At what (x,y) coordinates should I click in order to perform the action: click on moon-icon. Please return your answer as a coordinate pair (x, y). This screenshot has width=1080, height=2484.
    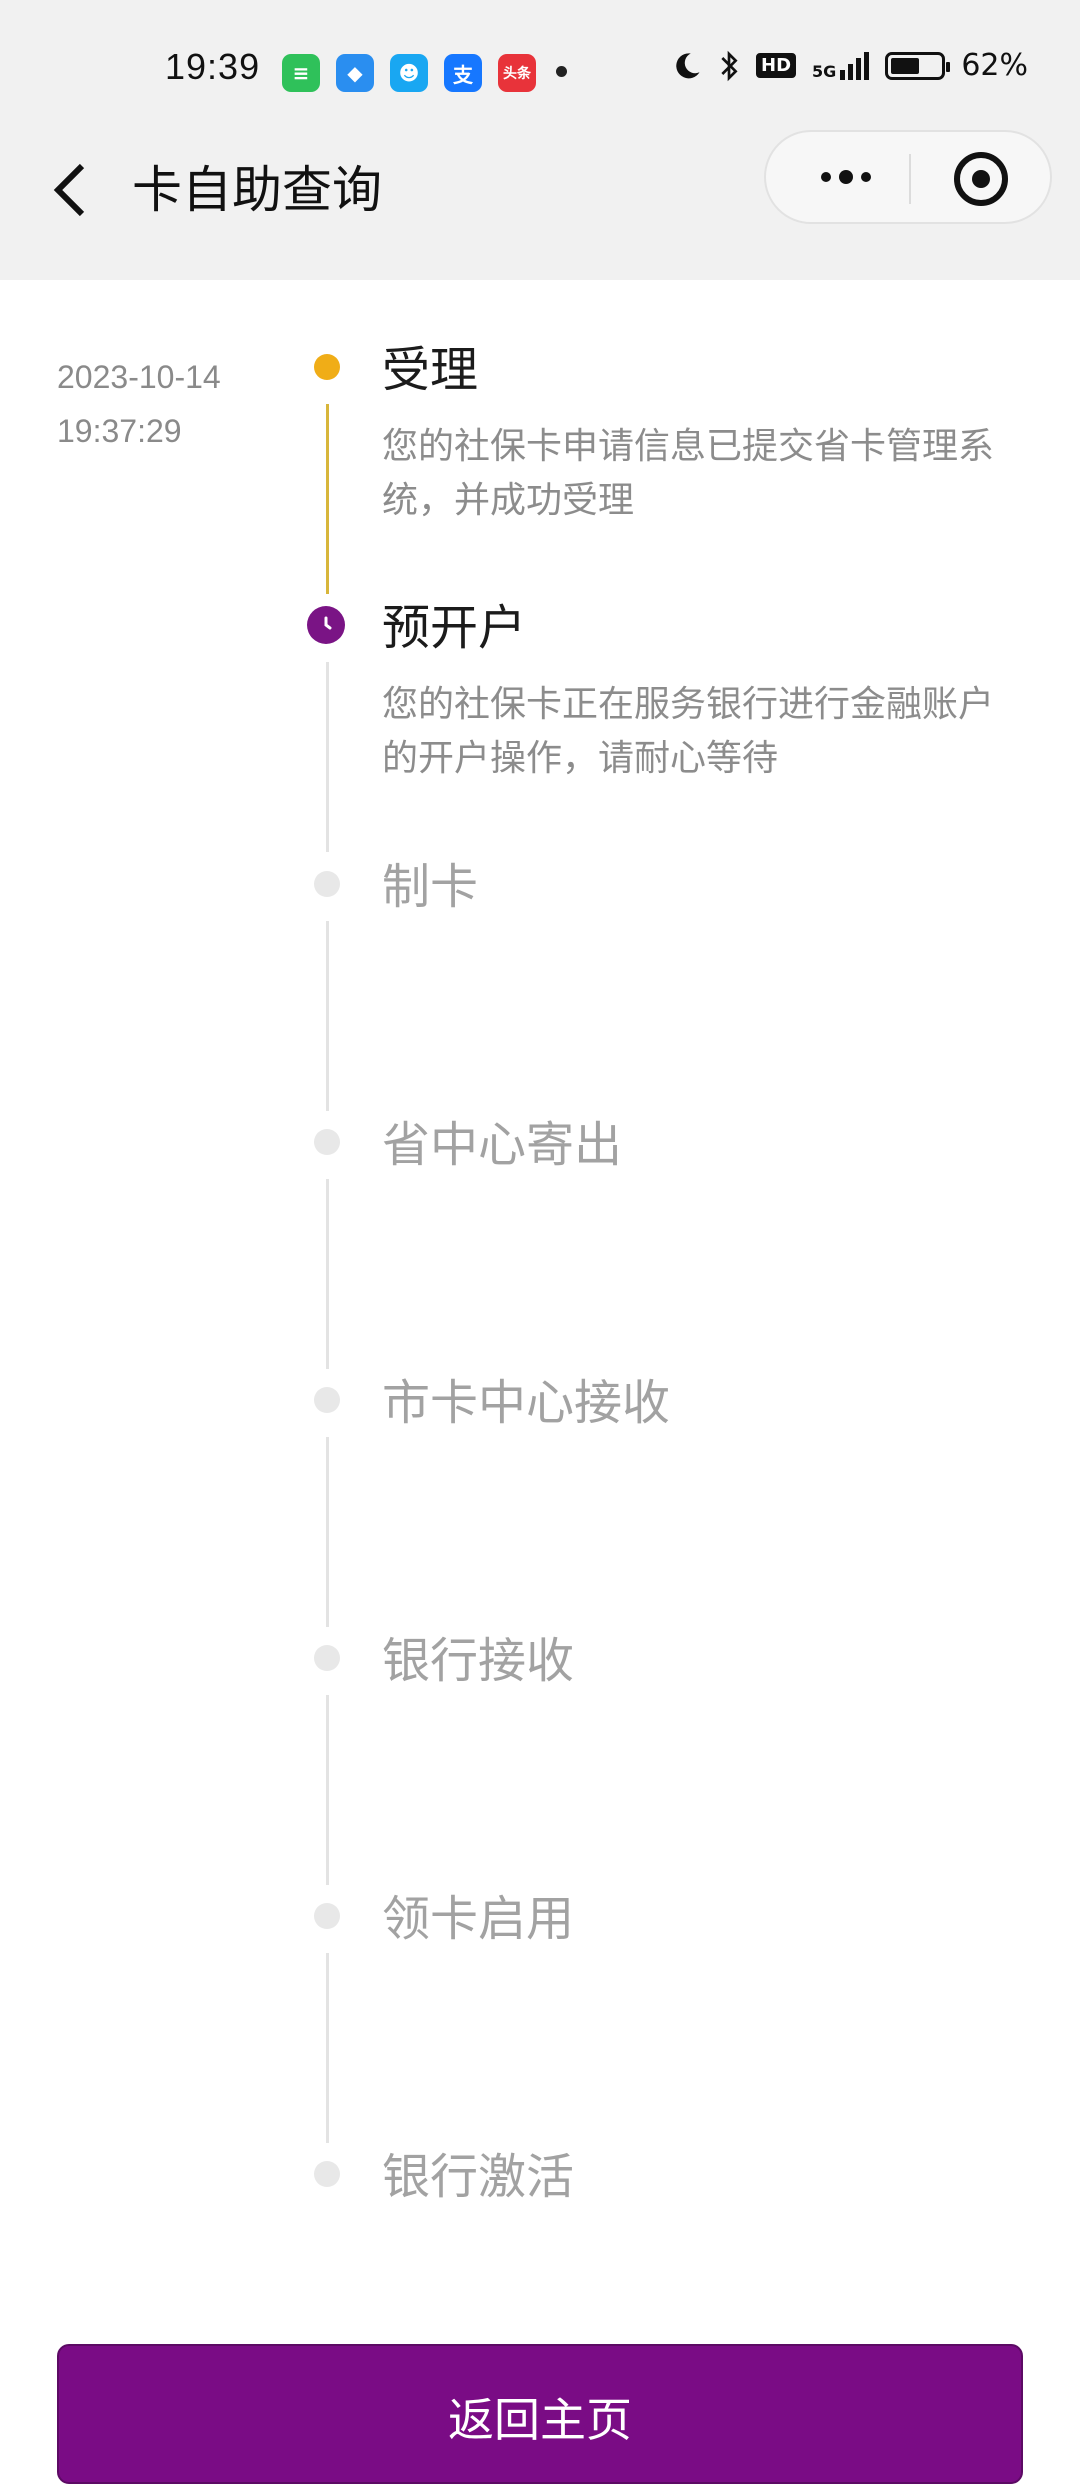
    Looking at the image, I should click on (688, 65).